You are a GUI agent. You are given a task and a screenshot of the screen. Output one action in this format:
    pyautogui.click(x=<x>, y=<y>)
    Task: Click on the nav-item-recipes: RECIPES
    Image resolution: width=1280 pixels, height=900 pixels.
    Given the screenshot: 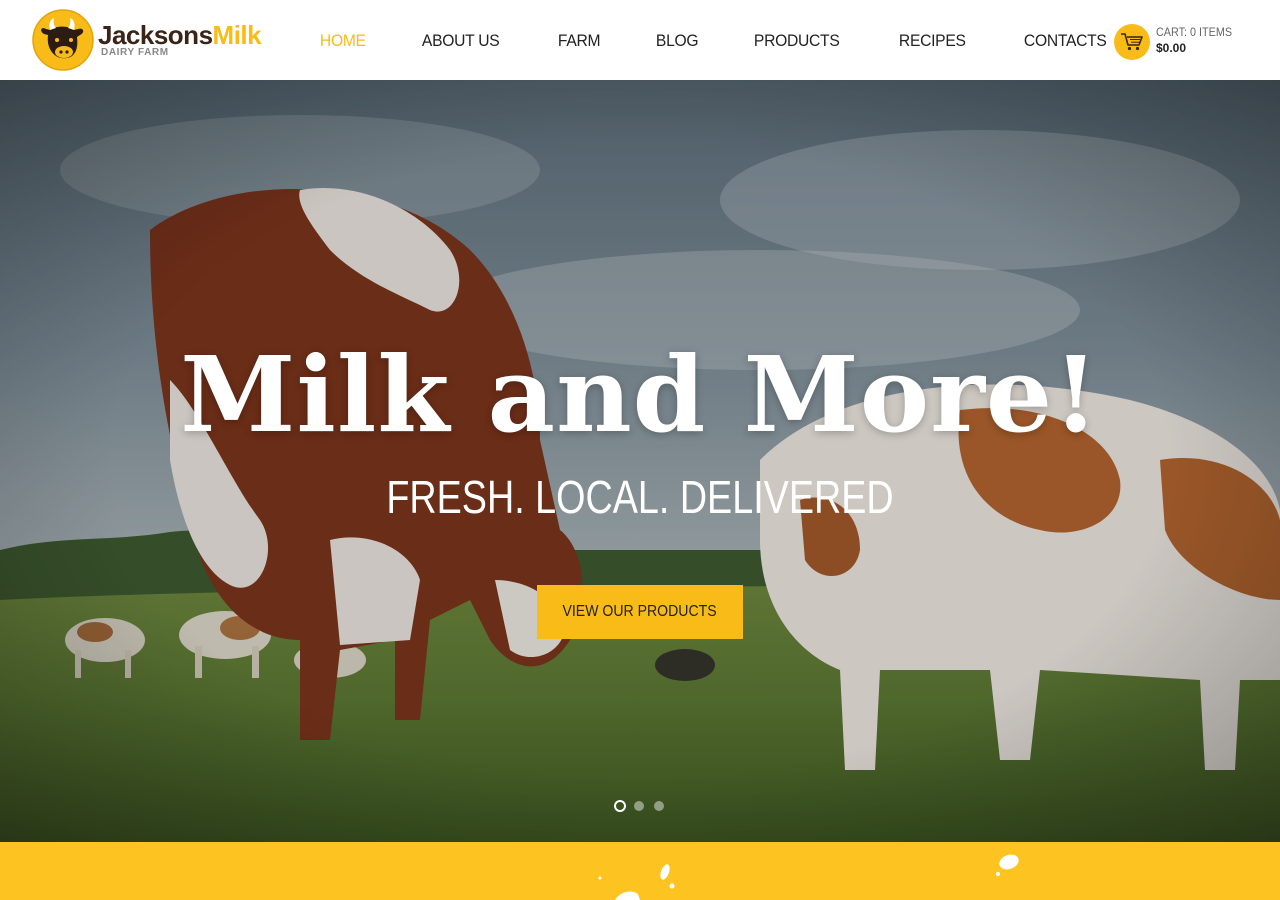 What is the action you would take?
    pyautogui.click(x=932, y=40)
    